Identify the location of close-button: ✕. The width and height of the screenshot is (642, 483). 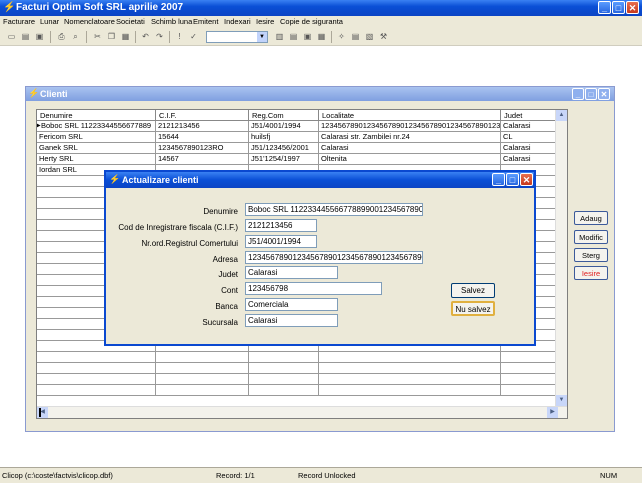
(632, 7).